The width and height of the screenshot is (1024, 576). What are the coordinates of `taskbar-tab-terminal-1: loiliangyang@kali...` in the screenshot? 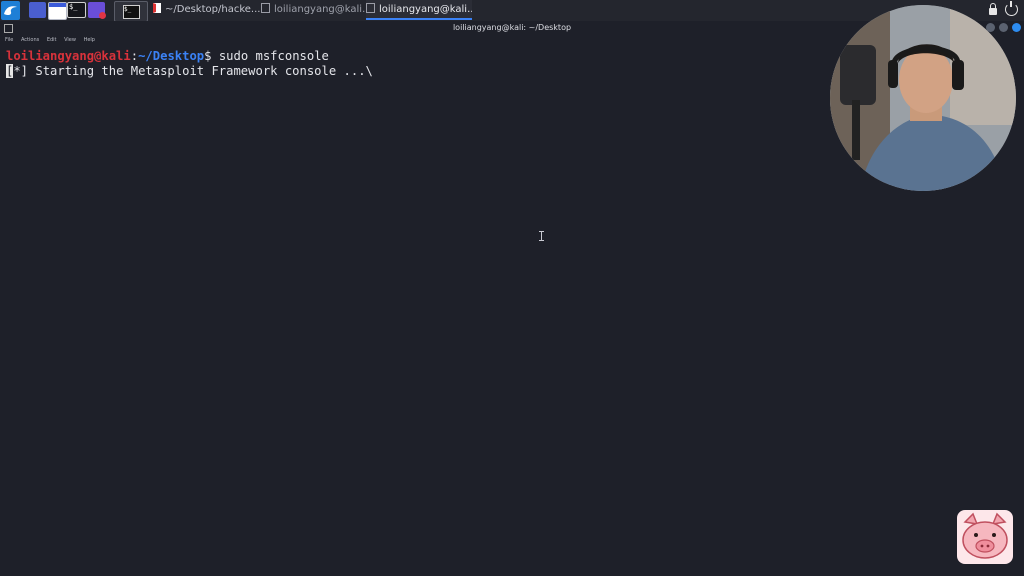 It's located at (313, 10).